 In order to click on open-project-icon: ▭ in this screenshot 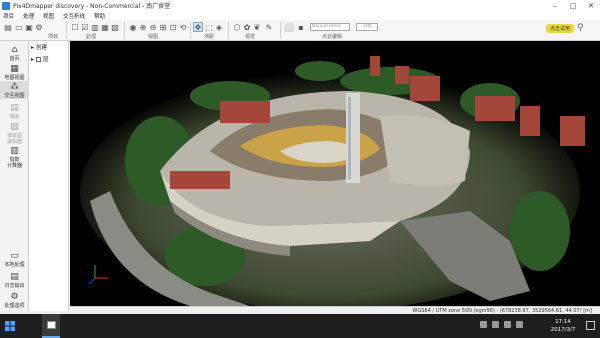, I will do `click(19, 27)`.